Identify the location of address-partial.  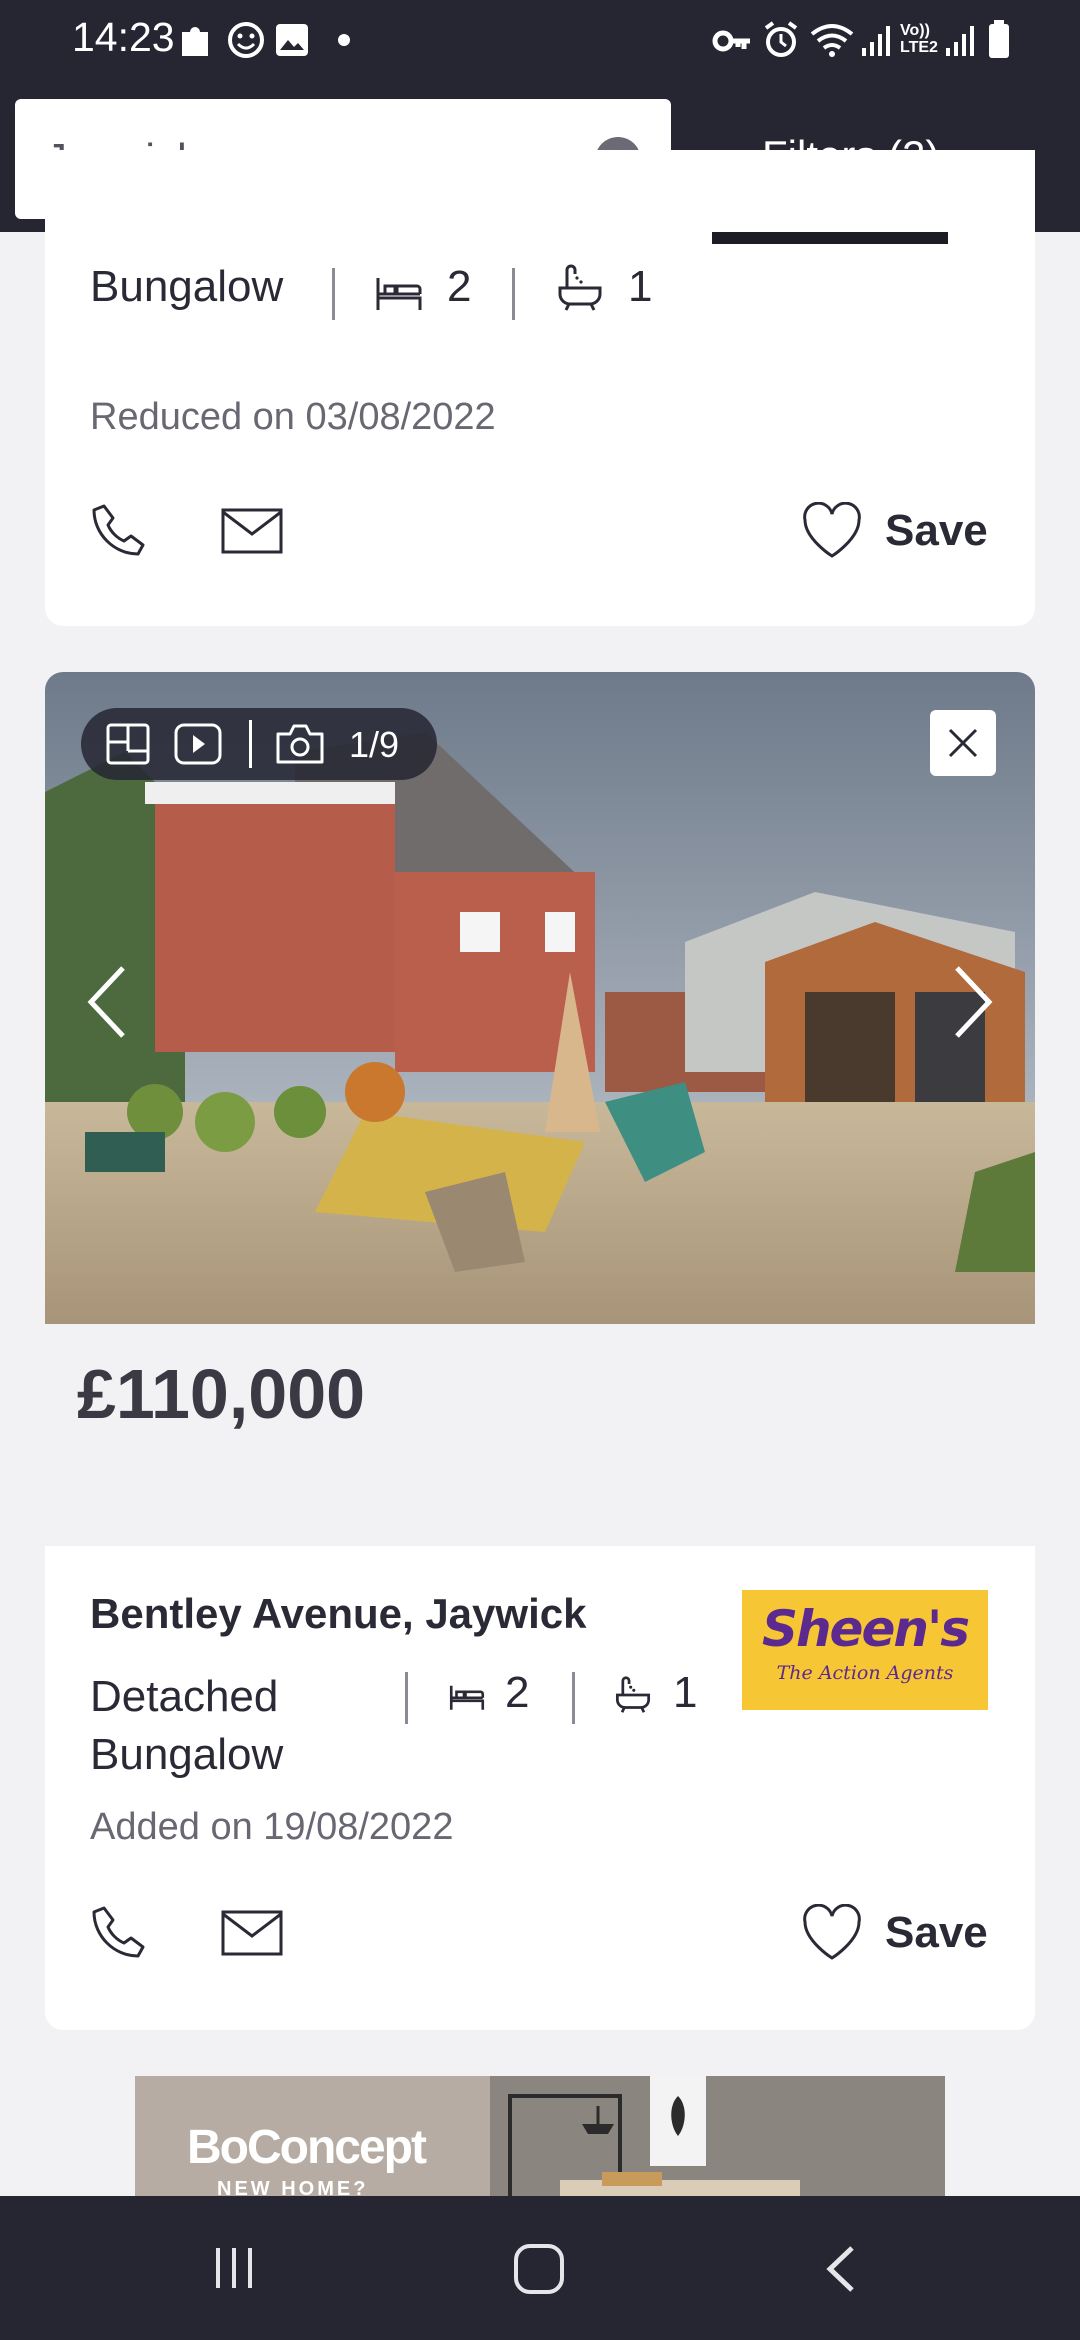
(220, 238).